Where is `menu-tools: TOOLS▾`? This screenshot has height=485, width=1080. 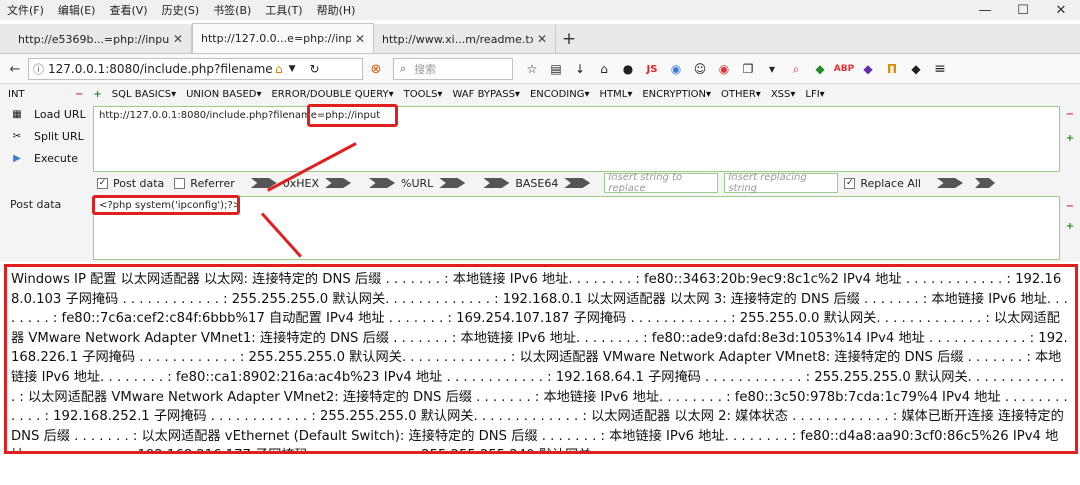
menu-tools: TOOLS▾ is located at coordinates (423, 94).